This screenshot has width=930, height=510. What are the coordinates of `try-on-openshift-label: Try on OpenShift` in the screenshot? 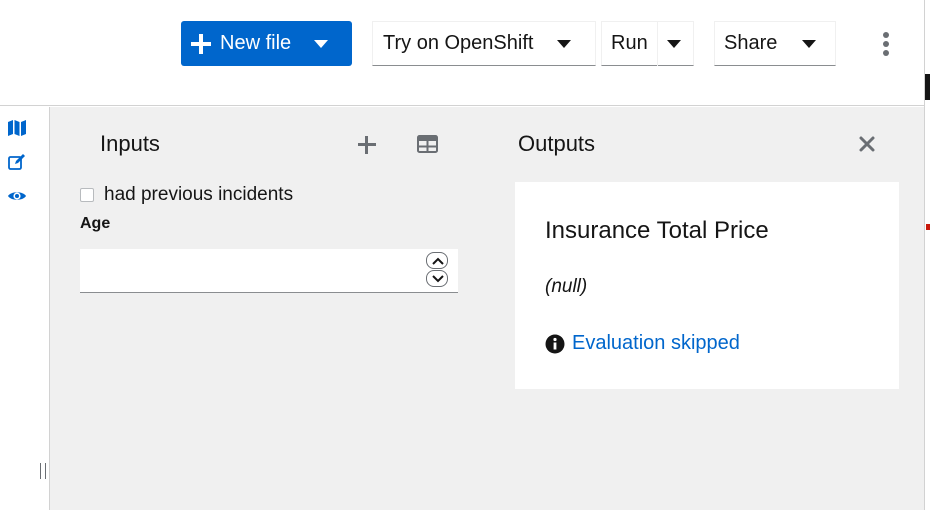 It's located at (458, 43).